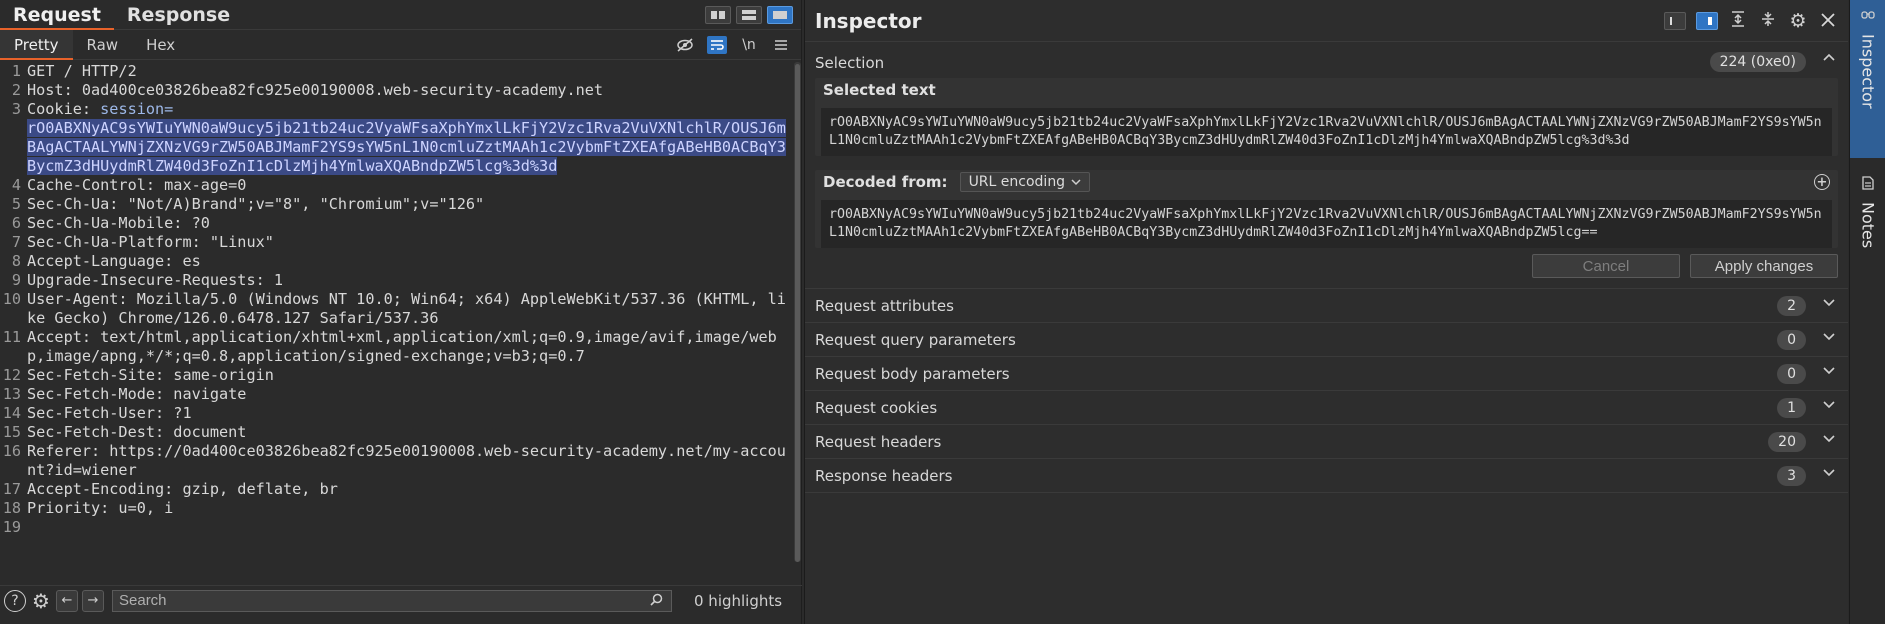  What do you see at coordinates (11, 451) in the screenshot?
I see `line-number: 16` at bounding box center [11, 451].